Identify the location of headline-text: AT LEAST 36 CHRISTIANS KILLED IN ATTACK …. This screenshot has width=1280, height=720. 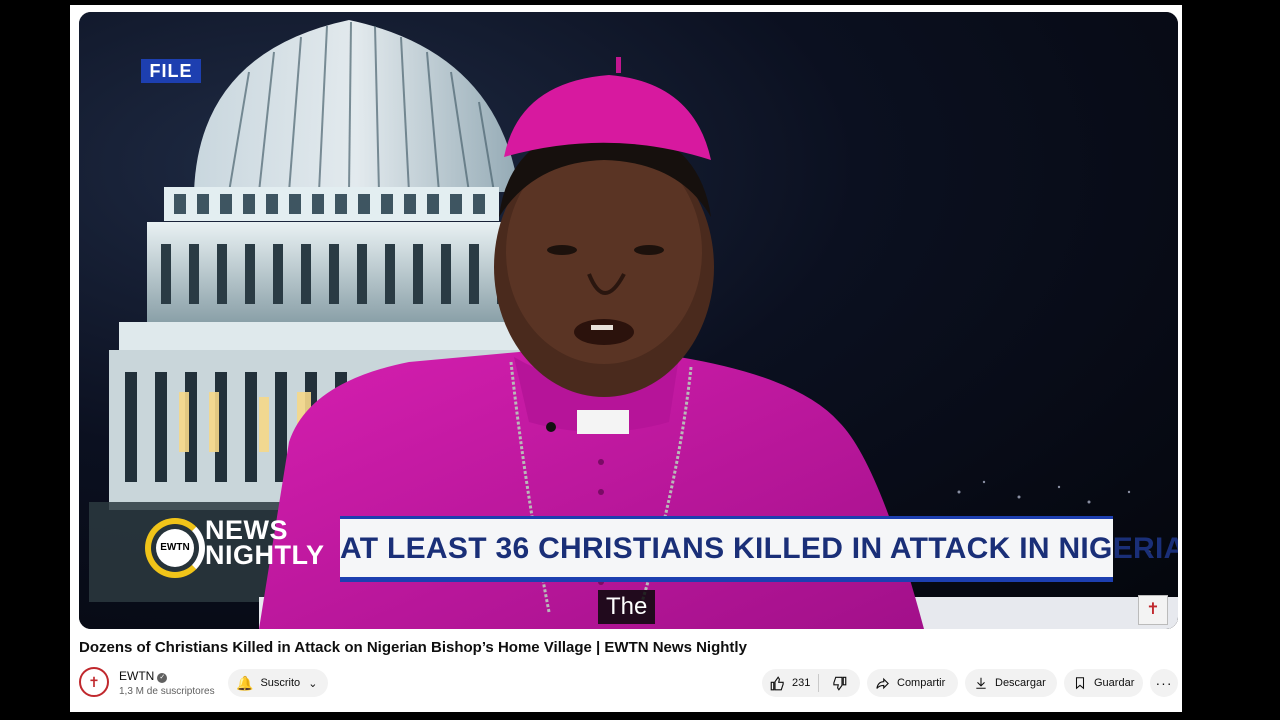
(759, 548).